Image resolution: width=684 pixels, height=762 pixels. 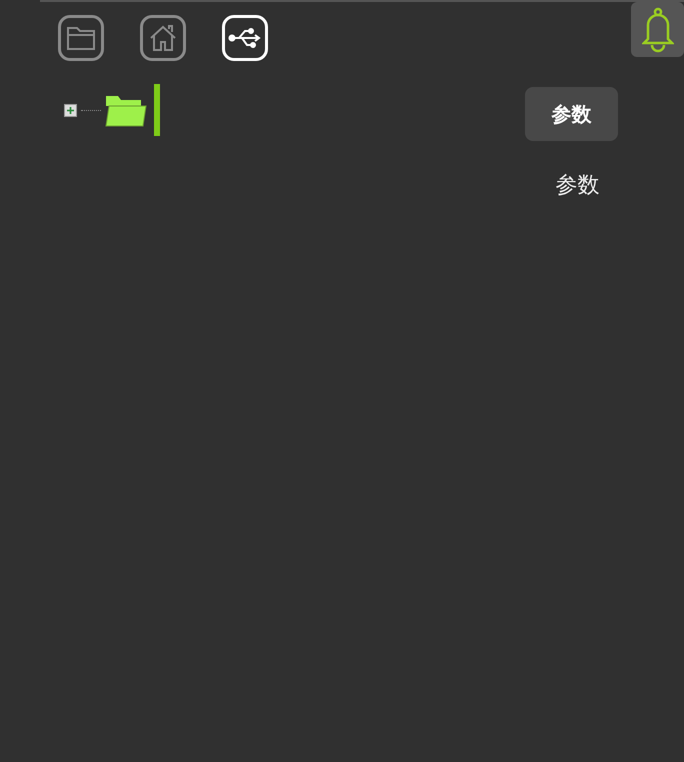 What do you see at coordinates (578, 186) in the screenshot?
I see `params-label: 参数` at bounding box center [578, 186].